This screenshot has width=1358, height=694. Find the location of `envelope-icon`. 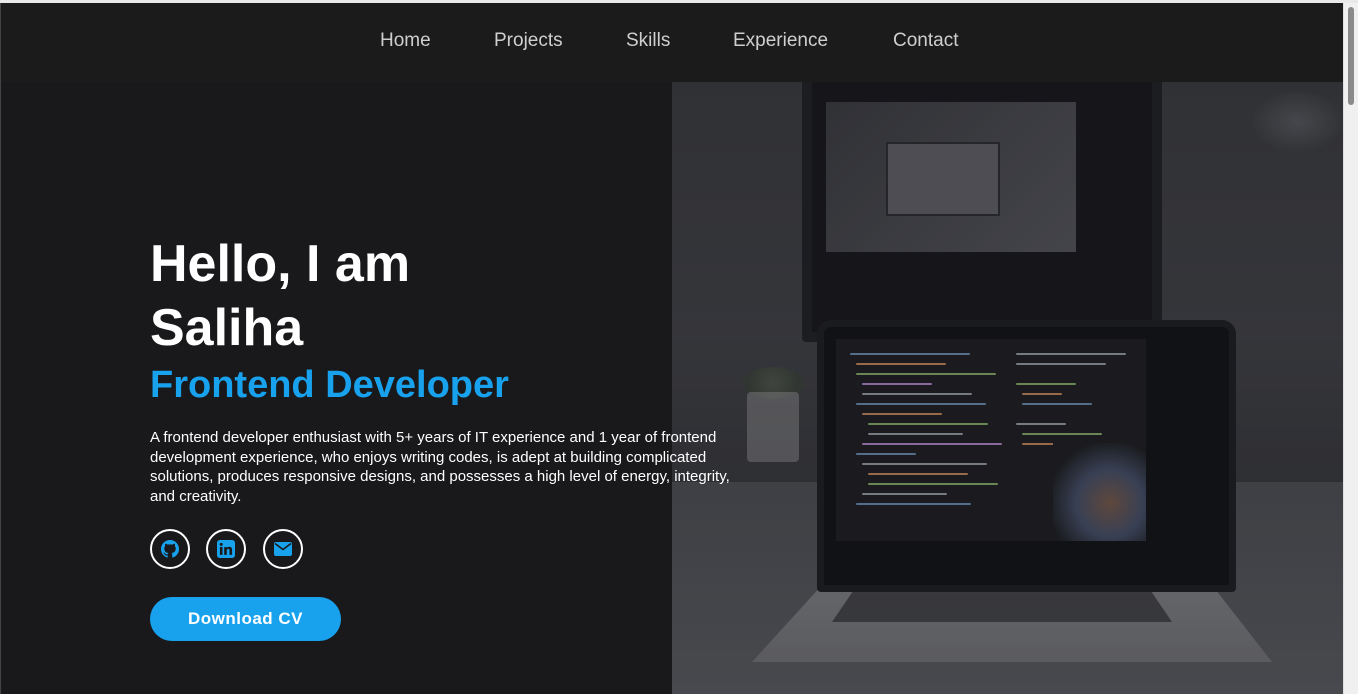

envelope-icon is located at coordinates (283, 549).